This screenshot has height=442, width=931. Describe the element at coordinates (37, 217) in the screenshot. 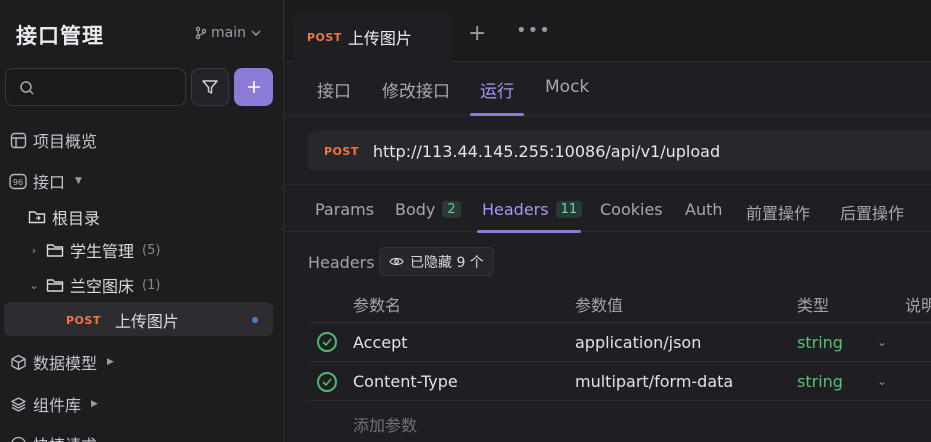

I see `root-folder-icon` at that location.